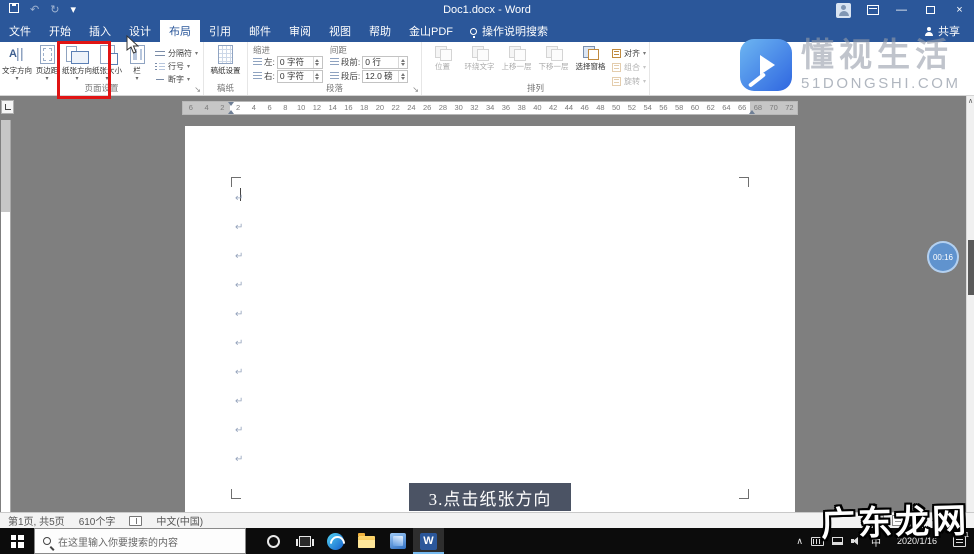 This screenshot has width=974, height=554. I want to click on ruler-number: 8, so click(285, 107).